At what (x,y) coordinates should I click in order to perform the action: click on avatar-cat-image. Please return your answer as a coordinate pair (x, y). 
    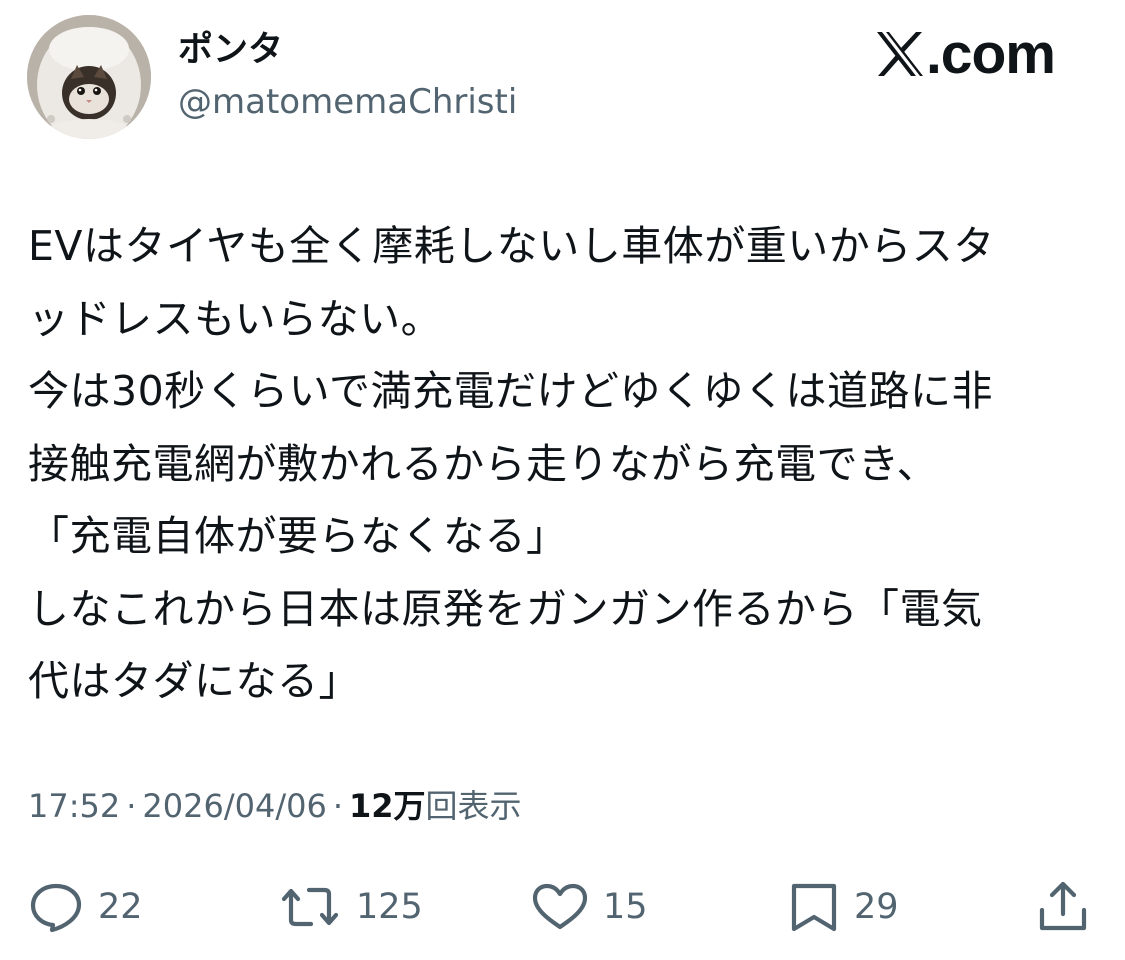
    Looking at the image, I should click on (89, 77).